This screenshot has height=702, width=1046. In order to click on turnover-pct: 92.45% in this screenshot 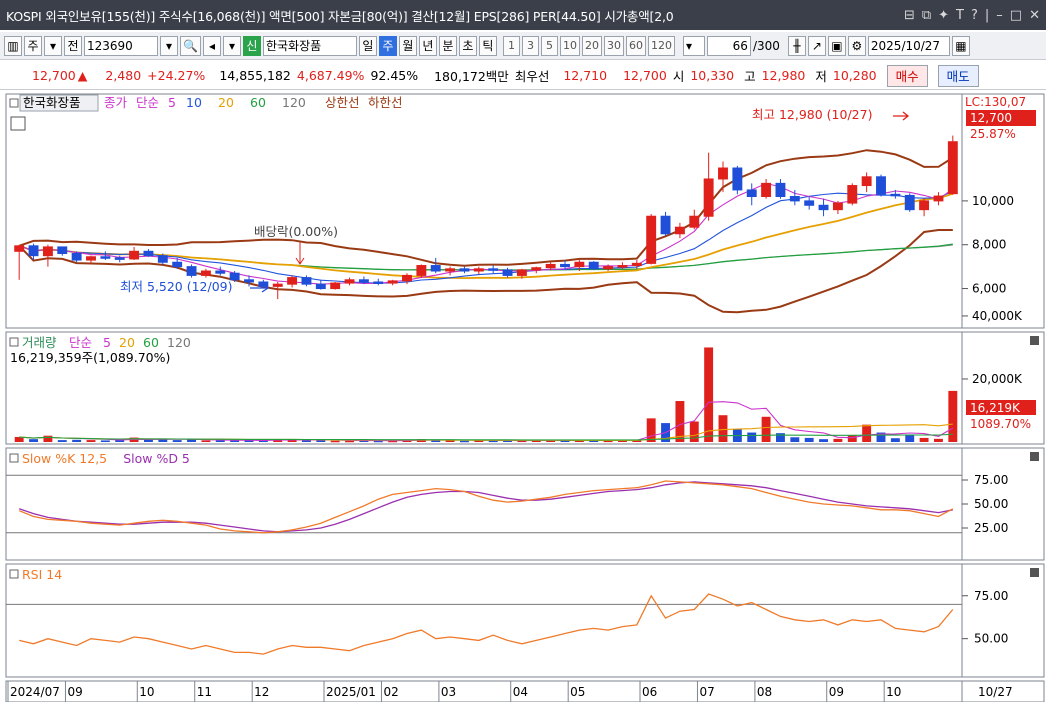, I will do `click(394, 75)`.